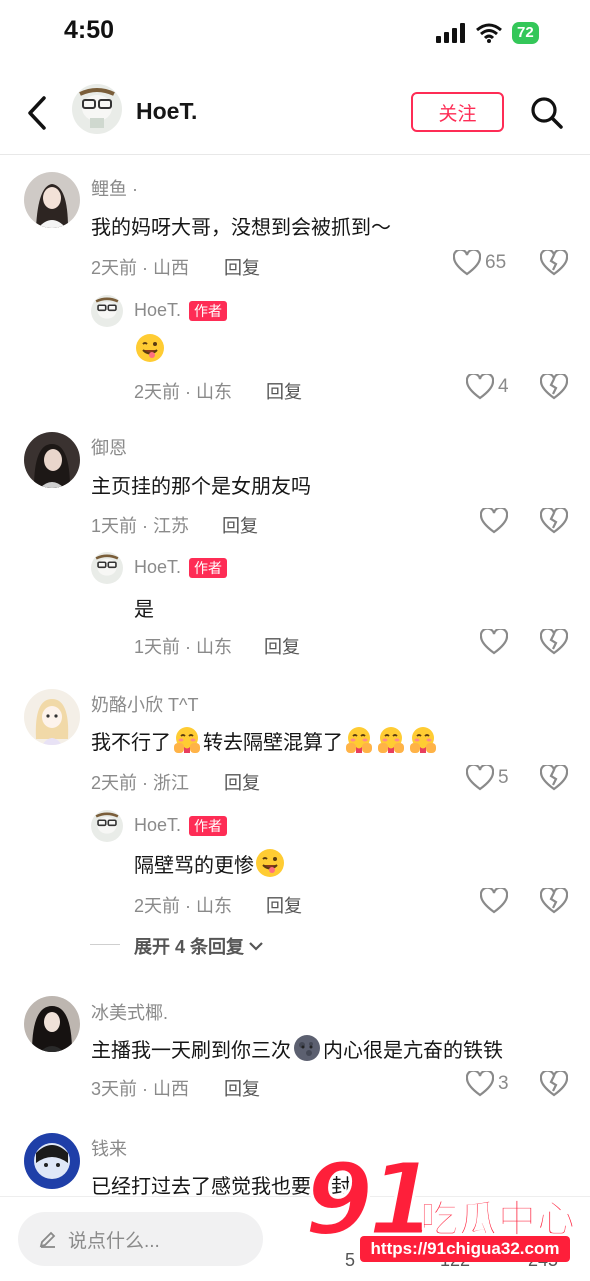 The image size is (590, 1281). Describe the element at coordinates (167, 111) in the screenshot. I see `header-username: HoeT.` at that location.